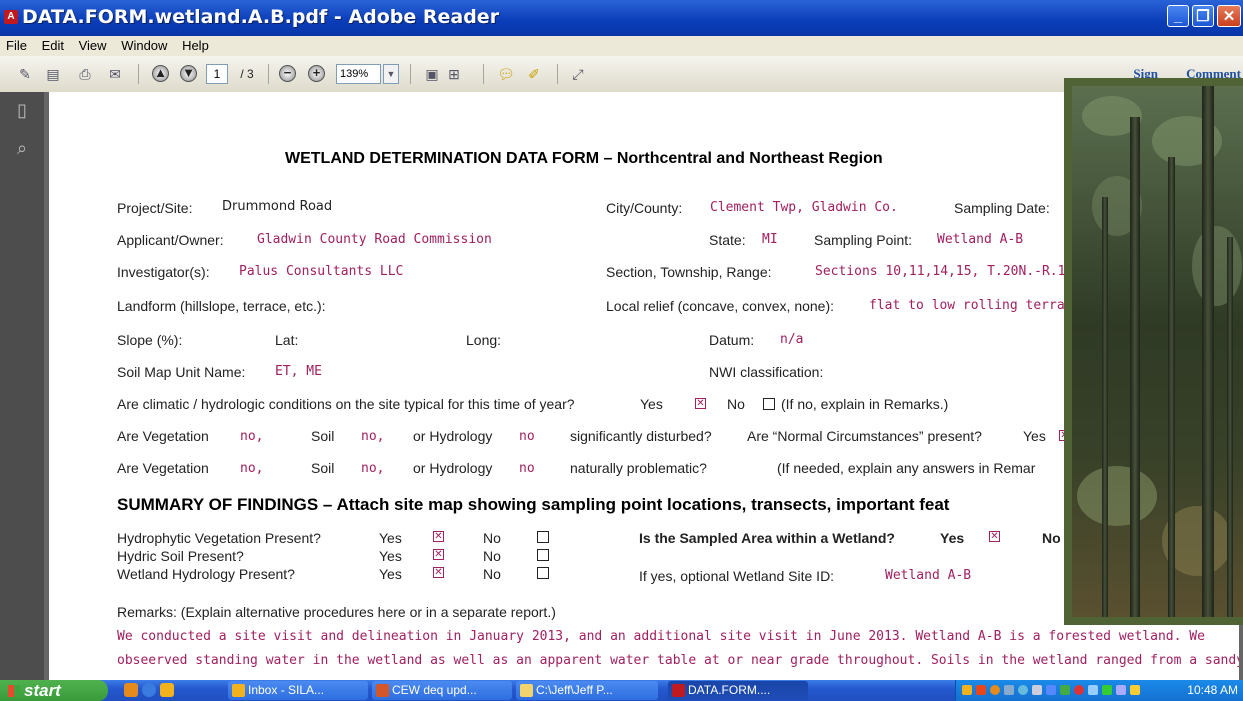 The height and width of the screenshot is (701, 1243). Describe the element at coordinates (1051, 538) in the screenshot. I see `within-wetland-no-label: No` at that location.